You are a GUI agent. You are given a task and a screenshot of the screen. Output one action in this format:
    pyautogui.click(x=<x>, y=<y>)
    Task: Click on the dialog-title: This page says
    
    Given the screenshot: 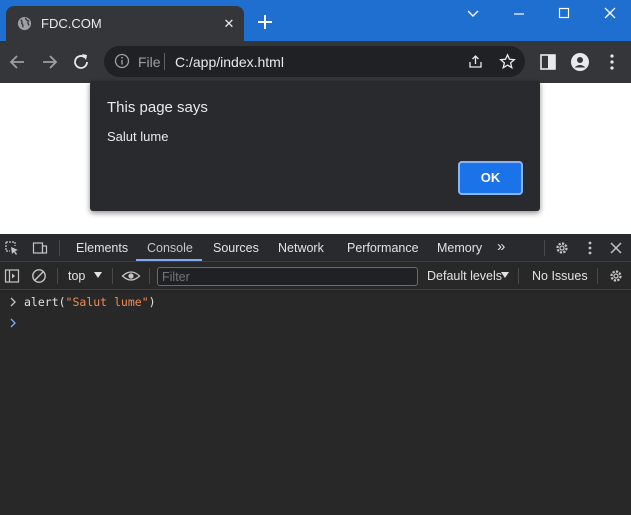 What is the action you would take?
    pyautogui.click(x=157, y=107)
    